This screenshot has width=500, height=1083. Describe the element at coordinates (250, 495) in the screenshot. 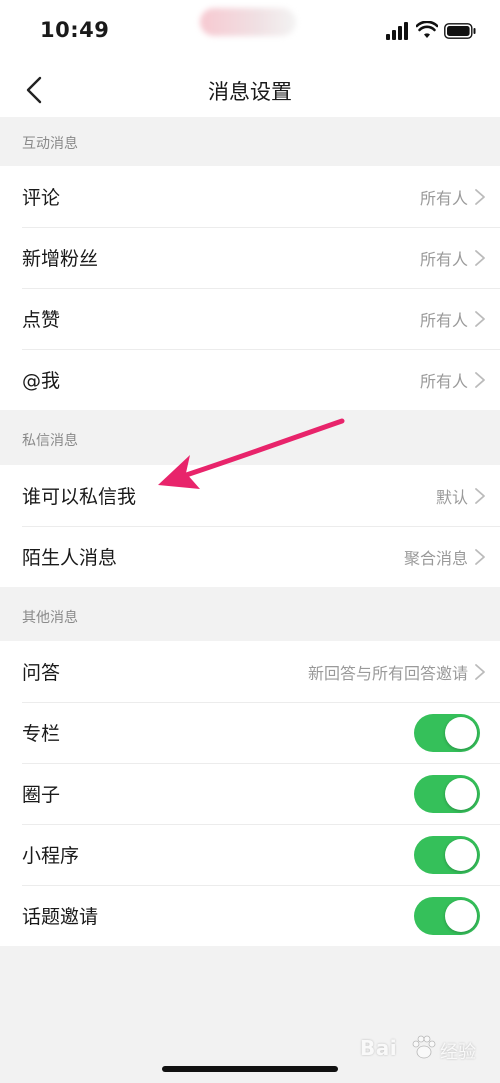

I see `row-who-can-dm: 谁可以私信我 默认` at that location.